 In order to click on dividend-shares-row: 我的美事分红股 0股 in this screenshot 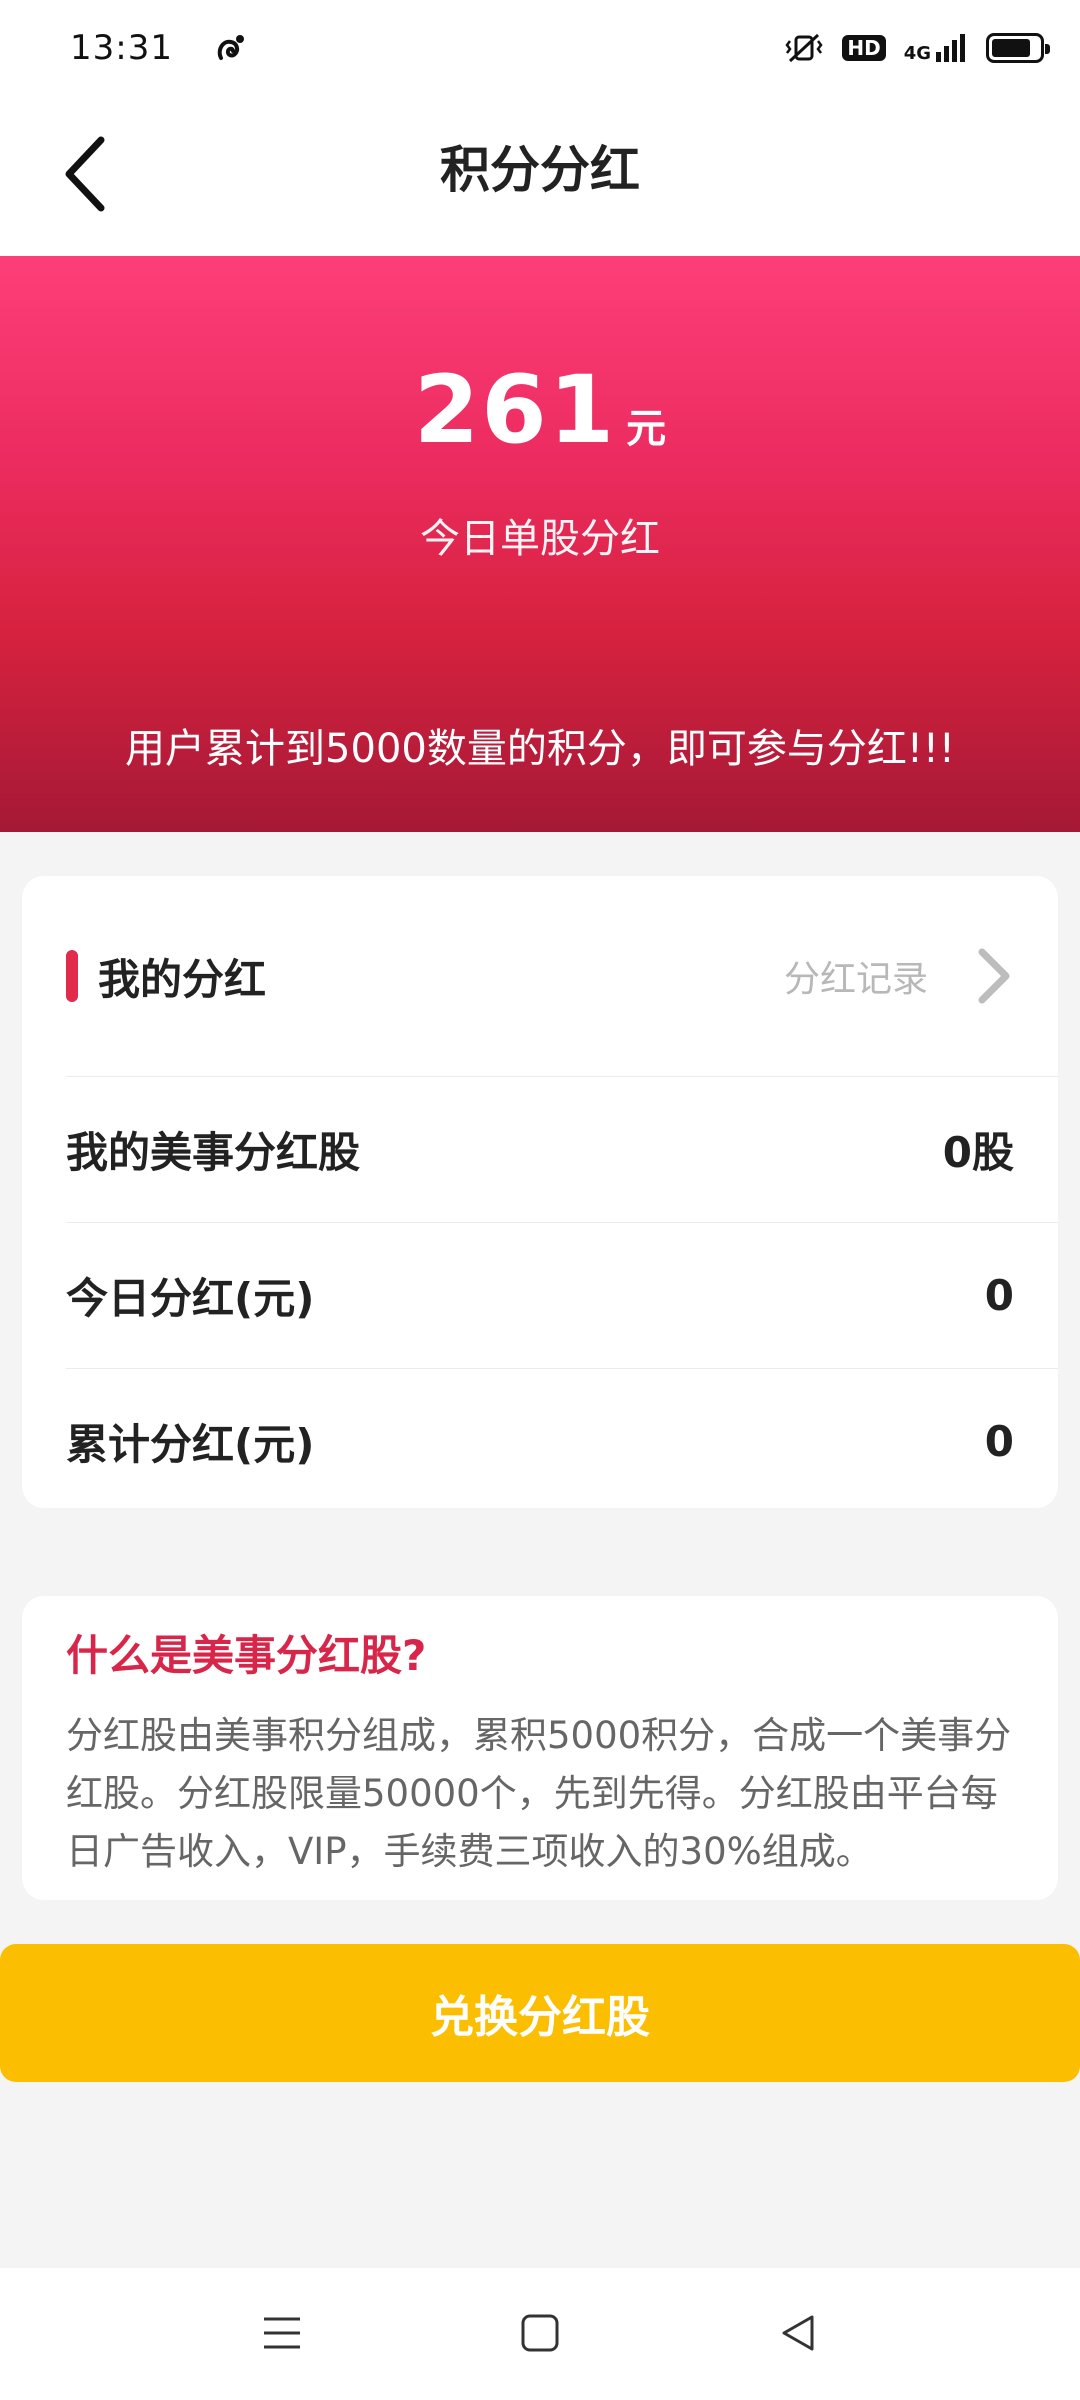, I will do `click(562, 1149)`.